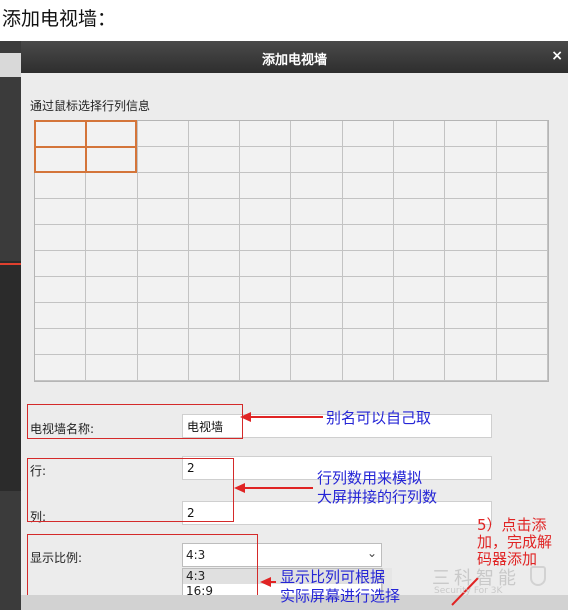 The height and width of the screenshot is (610, 568). What do you see at coordinates (282, 555) in the screenshot?
I see `ratio-select: 4:3 ⌄` at bounding box center [282, 555].